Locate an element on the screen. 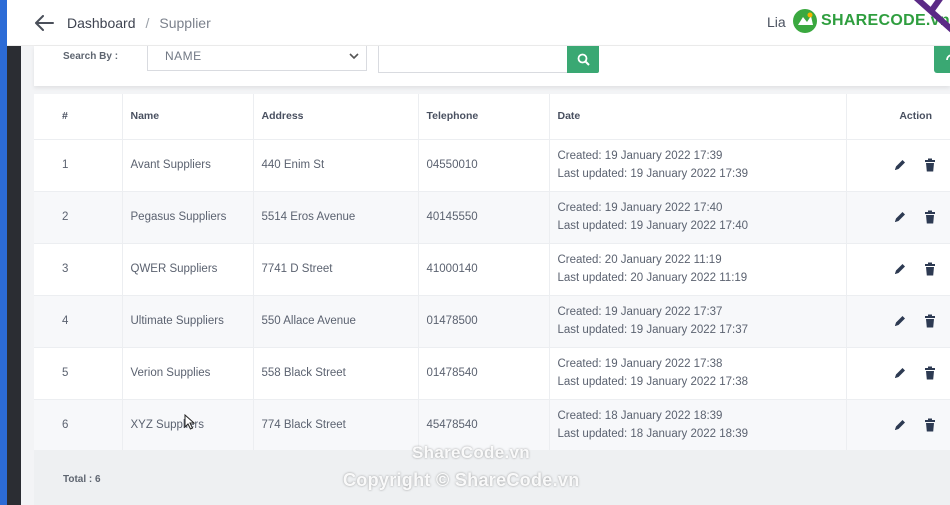  column-header-name: Name is located at coordinates (188, 117).